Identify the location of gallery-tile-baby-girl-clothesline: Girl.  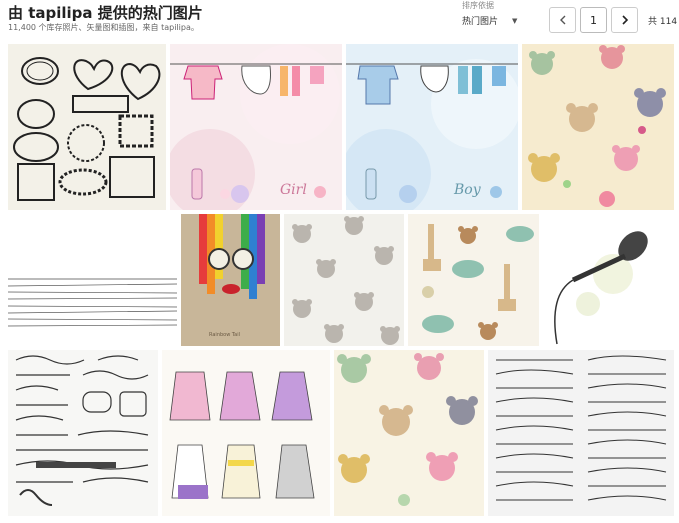
(256, 127).